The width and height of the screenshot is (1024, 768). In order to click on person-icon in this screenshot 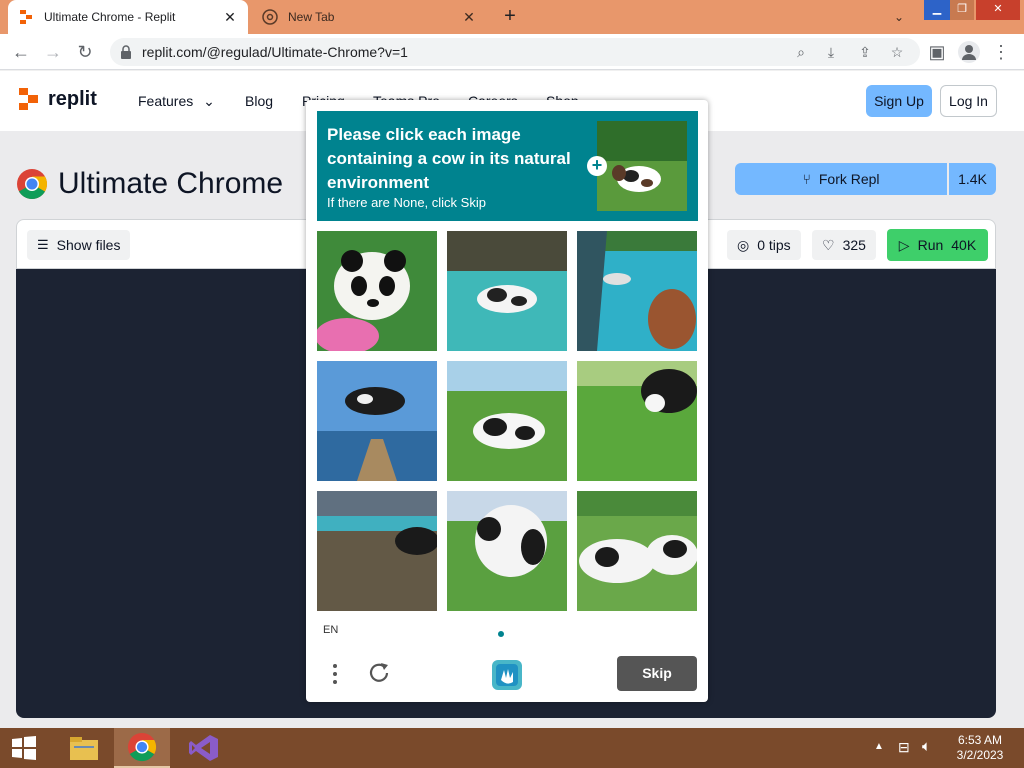, I will do `click(969, 52)`.